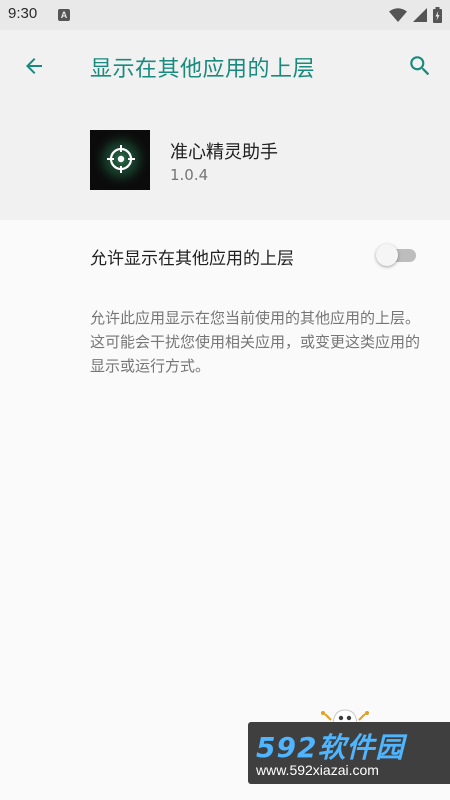 This screenshot has height=800, width=450. I want to click on watermark-title: 592软件园, so click(330, 747).